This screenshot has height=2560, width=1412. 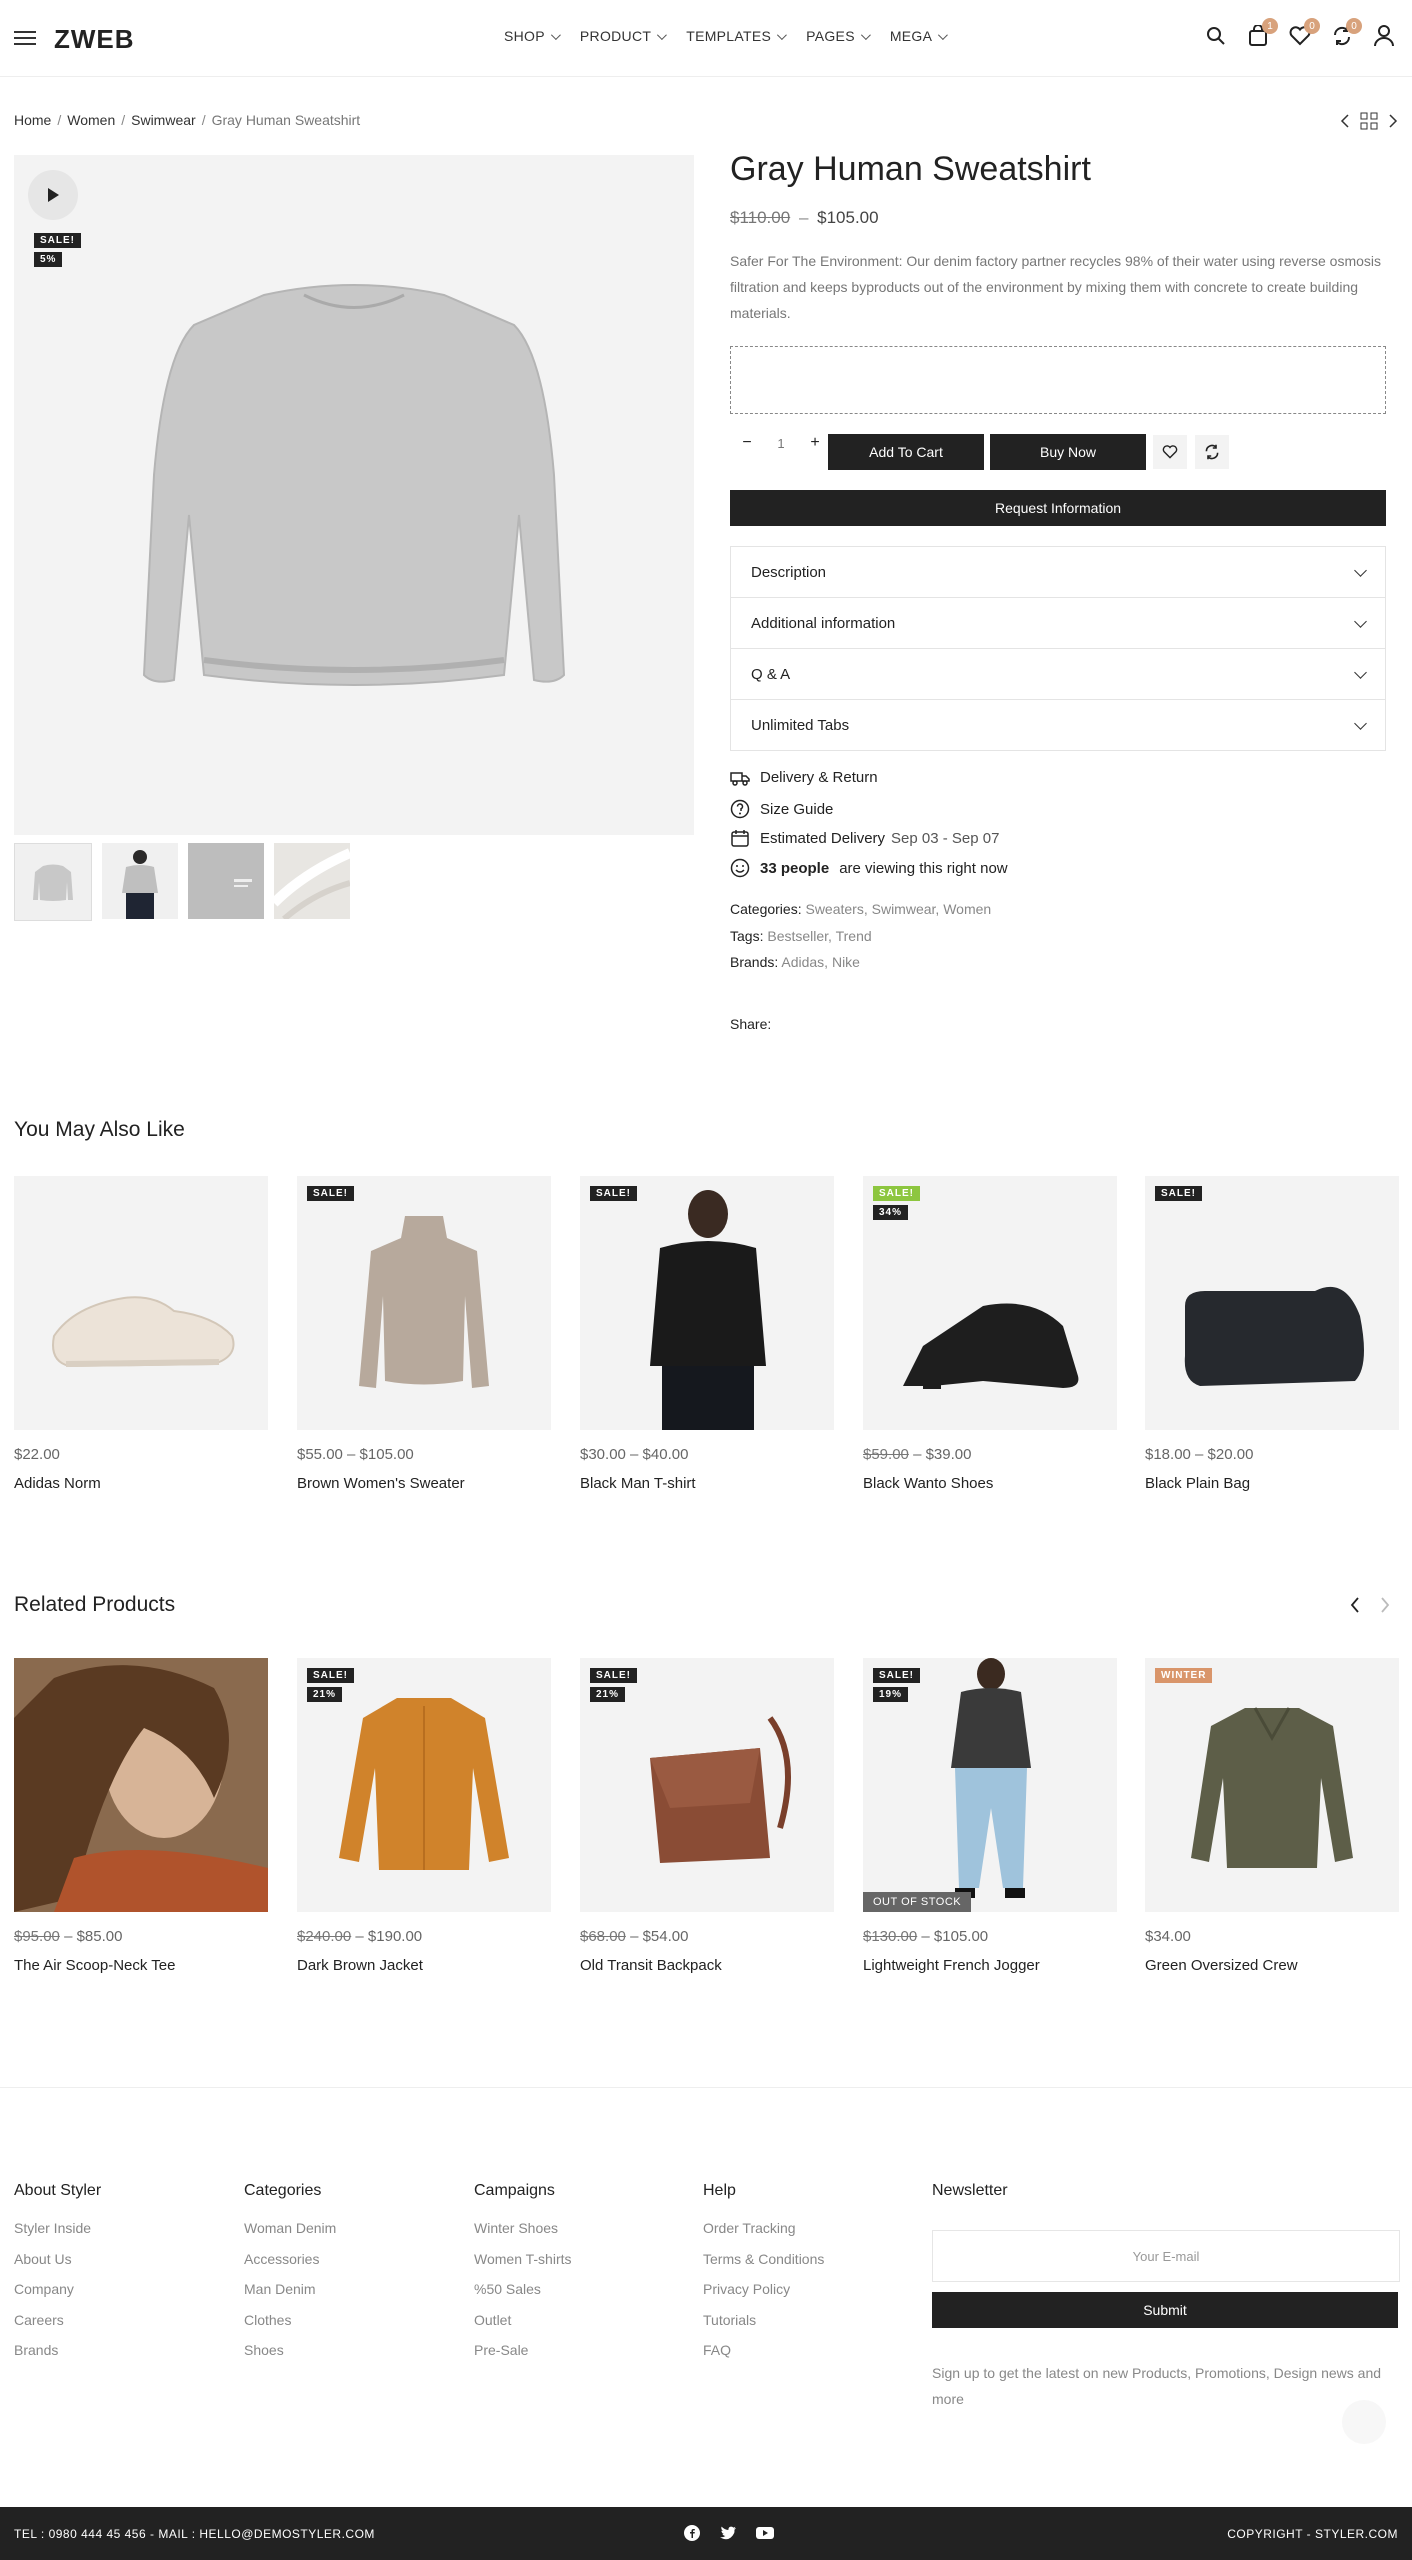 I want to click on grid-icon, so click(x=1369, y=121).